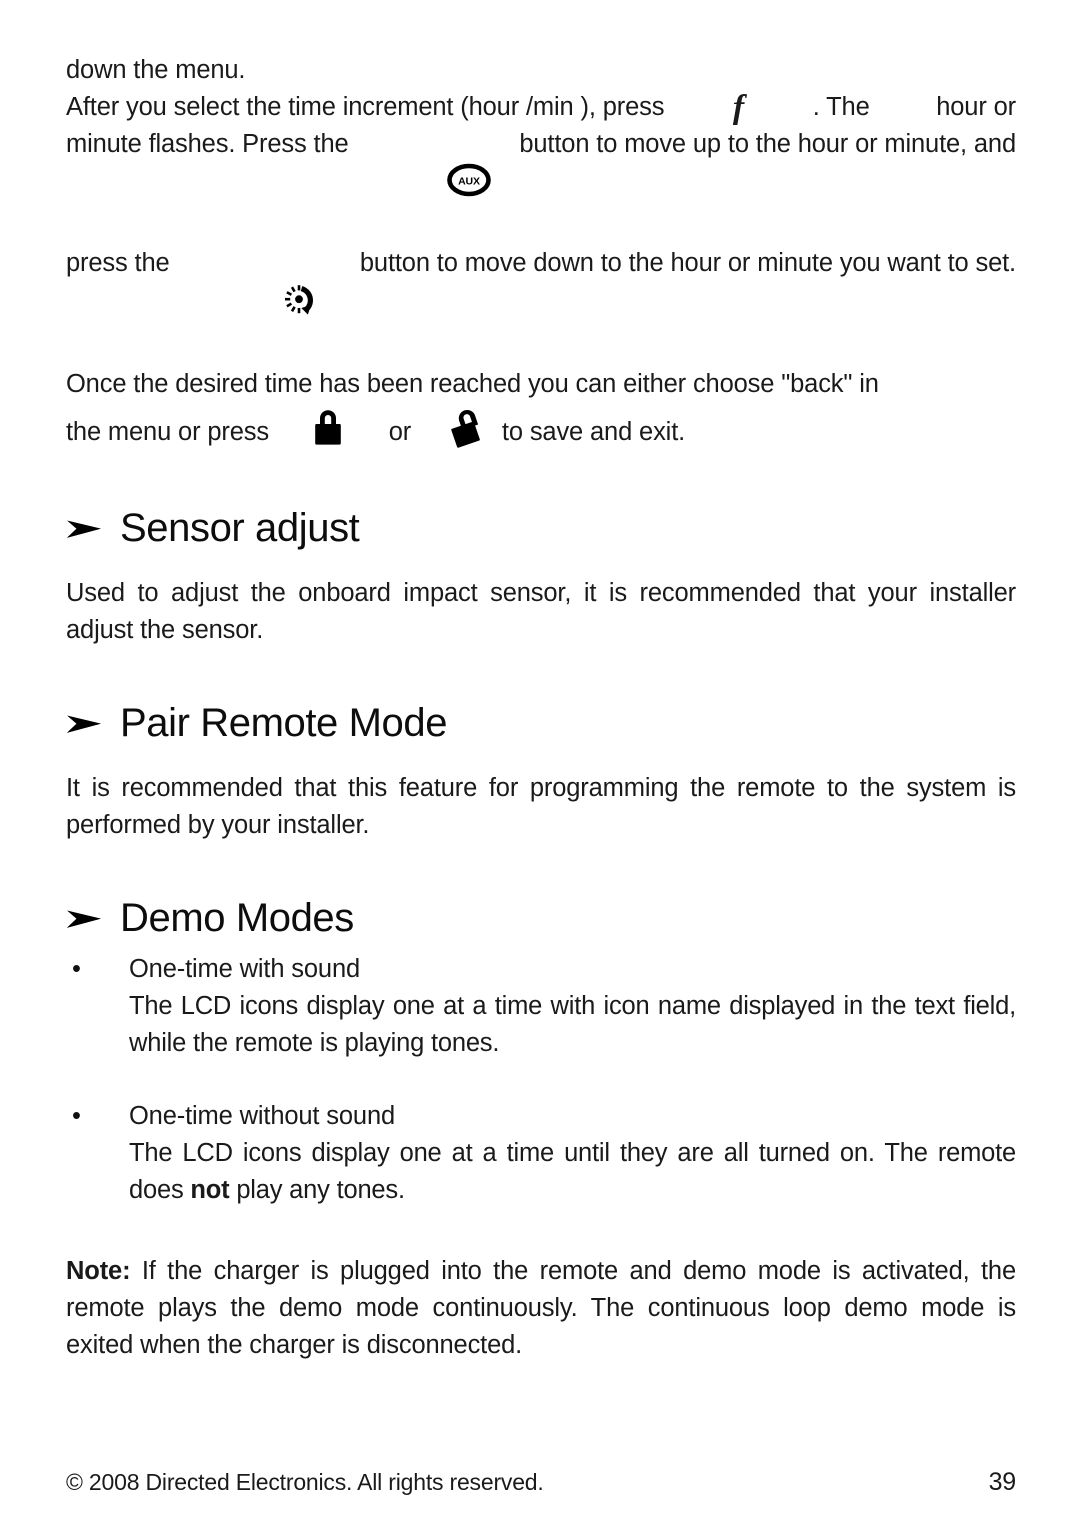  Describe the element at coordinates (841, 107) in the screenshot. I see `intro-line-2-text-b: . The` at that location.